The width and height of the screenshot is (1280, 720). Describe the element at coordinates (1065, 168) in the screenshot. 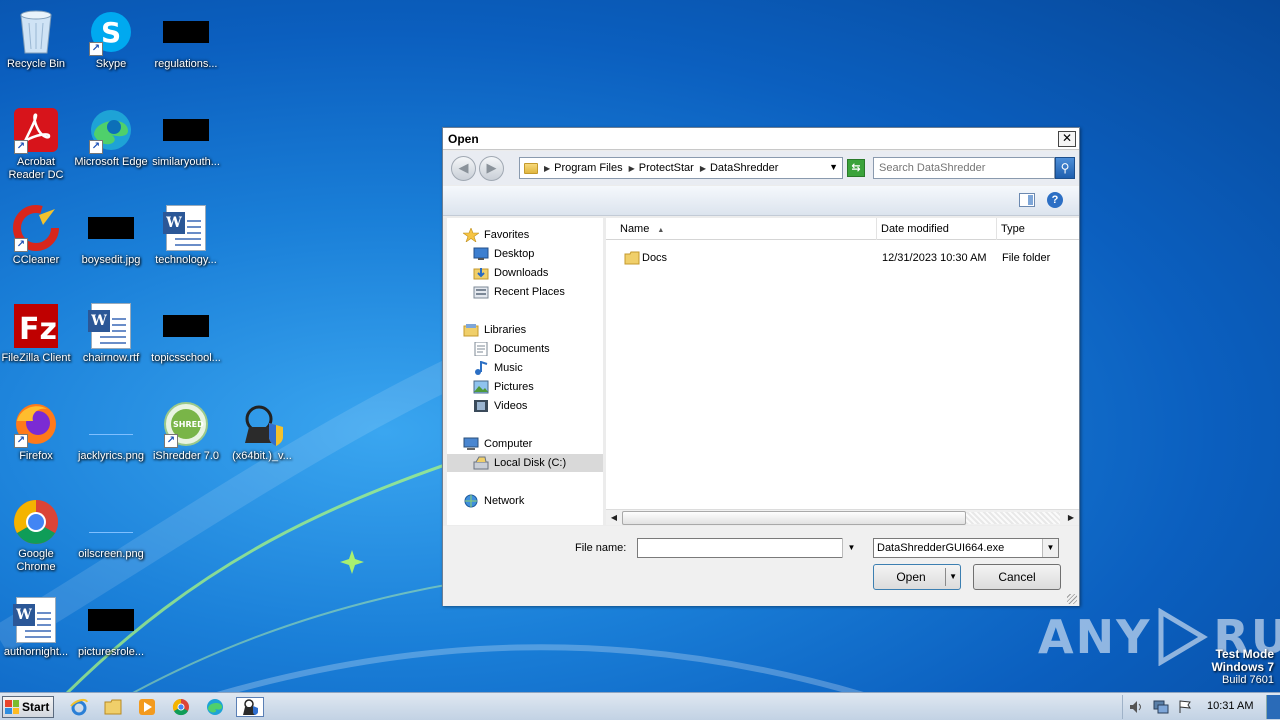

I see `search-icon: ⚲` at that location.